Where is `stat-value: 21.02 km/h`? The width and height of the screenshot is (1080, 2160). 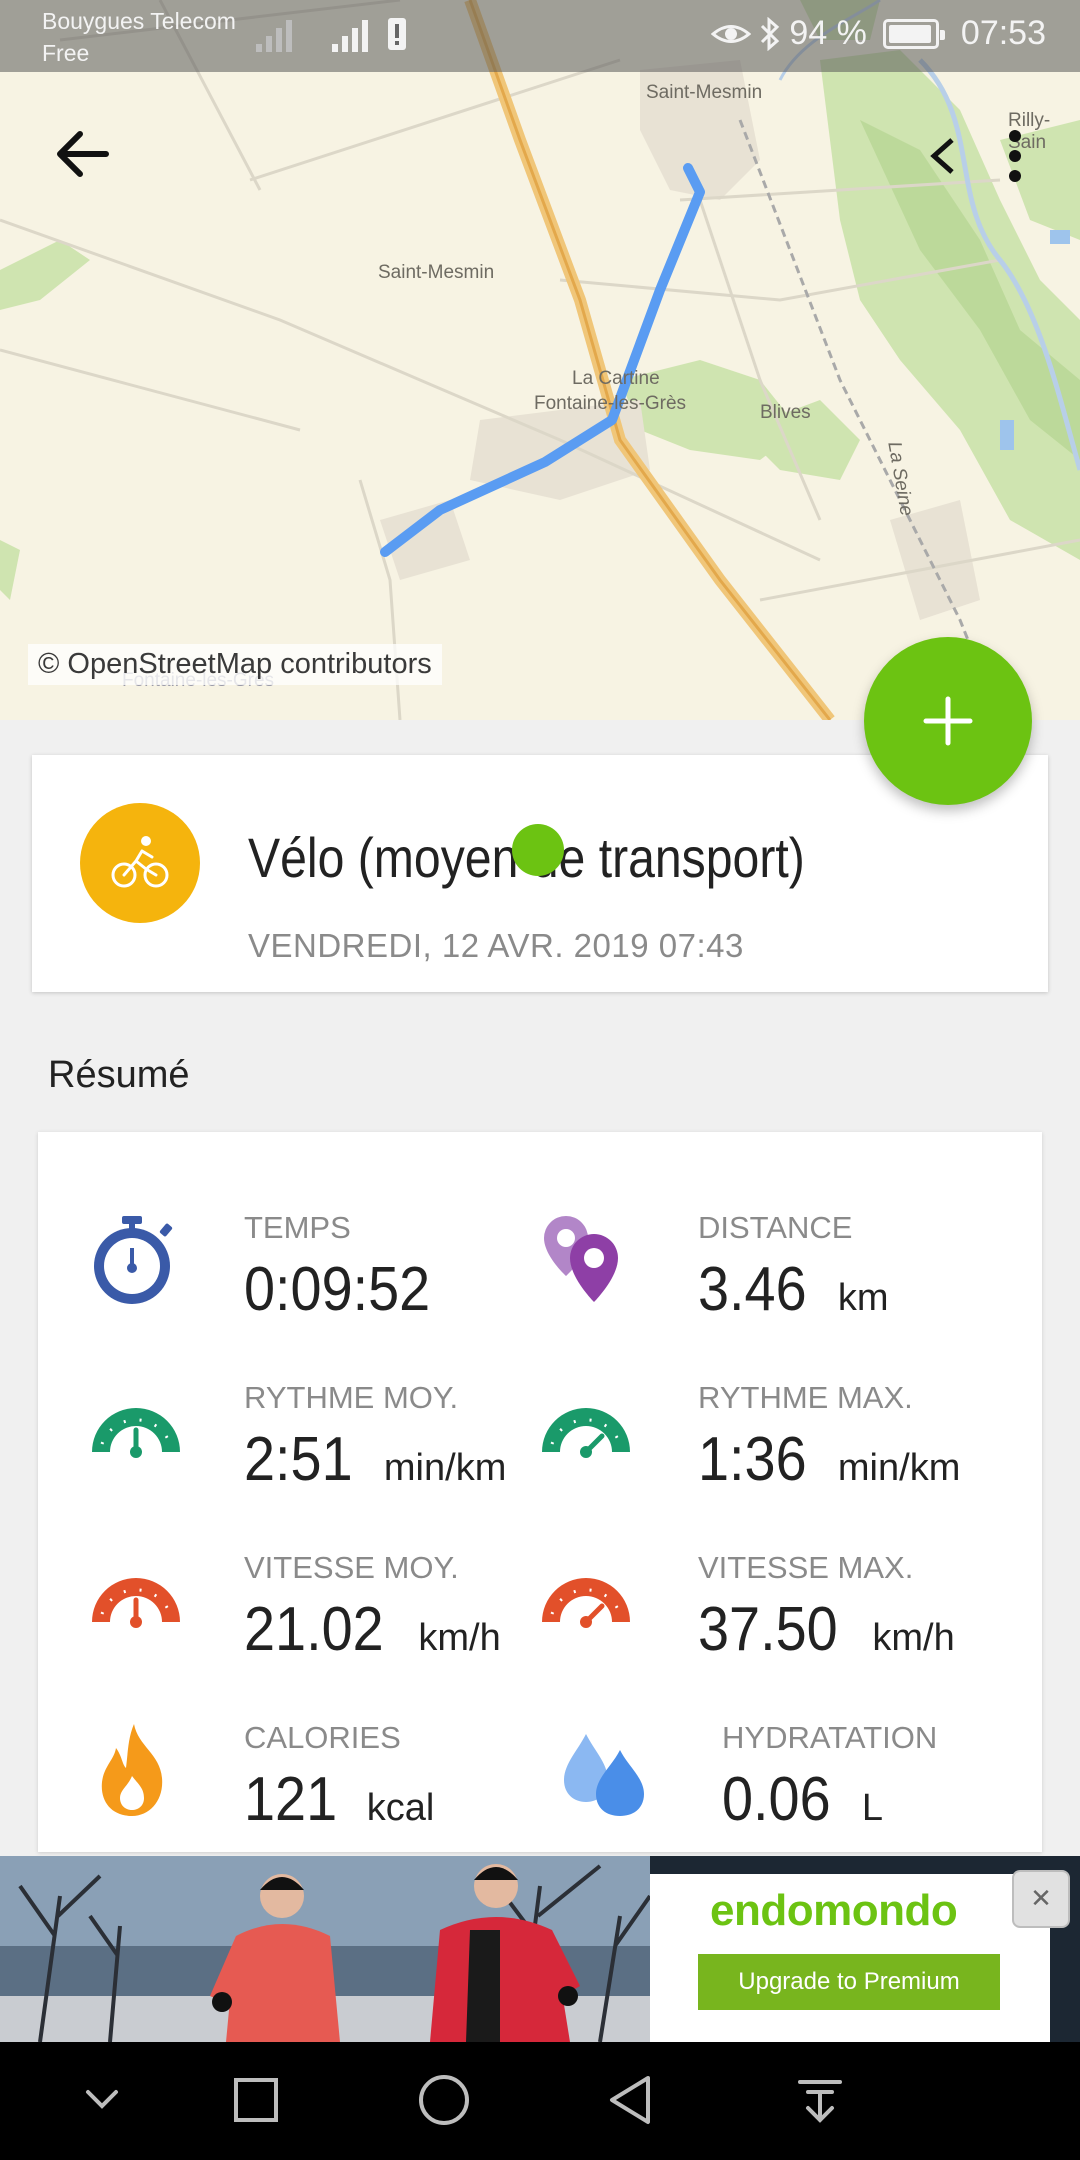
stat-value: 21.02 km/h is located at coordinates (372, 1629).